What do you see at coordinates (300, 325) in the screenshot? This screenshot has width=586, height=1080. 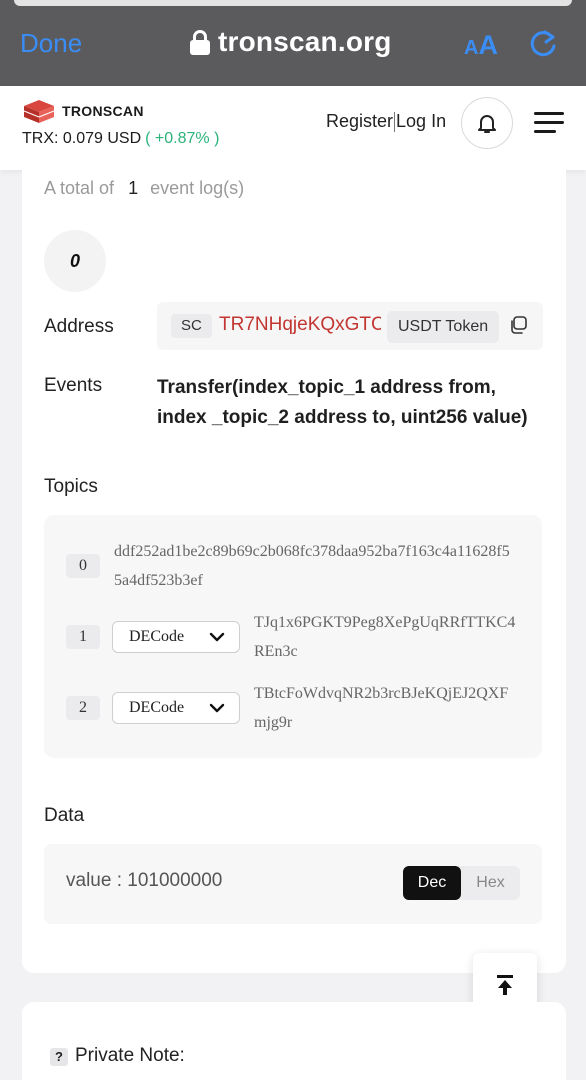 I see `contract-address-link: TR7NHqjeKQxGTCi8q8ZY4pL8otSzgjLj6t` at bounding box center [300, 325].